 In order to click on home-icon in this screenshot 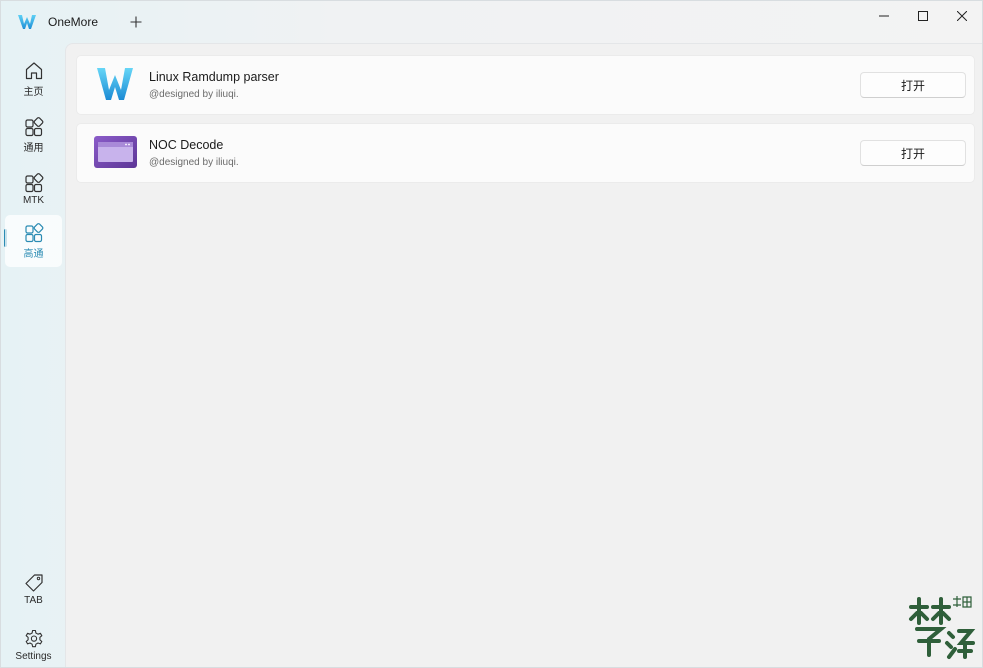, I will do `click(33, 71)`.